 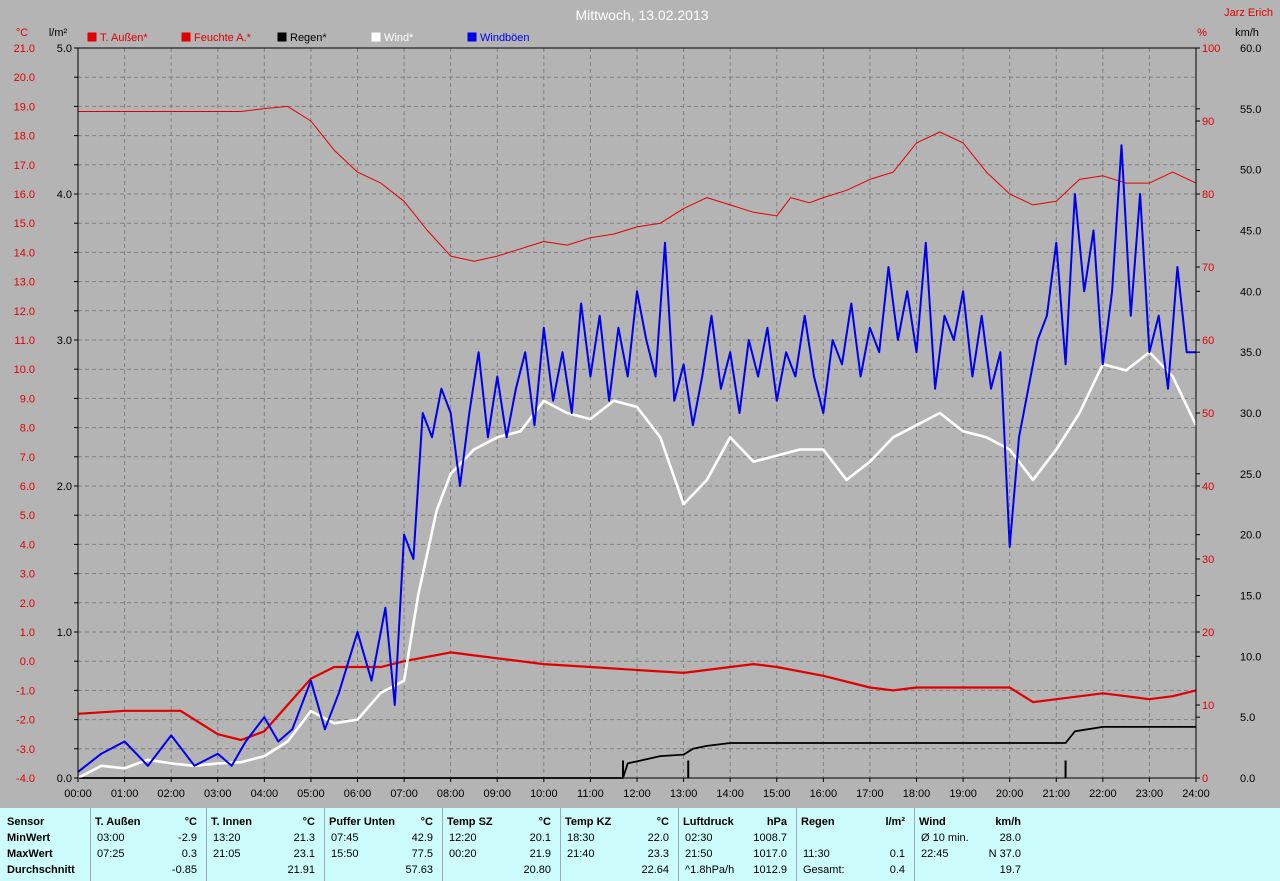 What do you see at coordinates (111, 854) in the screenshot?
I see `stats-max-time: 07:25` at bounding box center [111, 854].